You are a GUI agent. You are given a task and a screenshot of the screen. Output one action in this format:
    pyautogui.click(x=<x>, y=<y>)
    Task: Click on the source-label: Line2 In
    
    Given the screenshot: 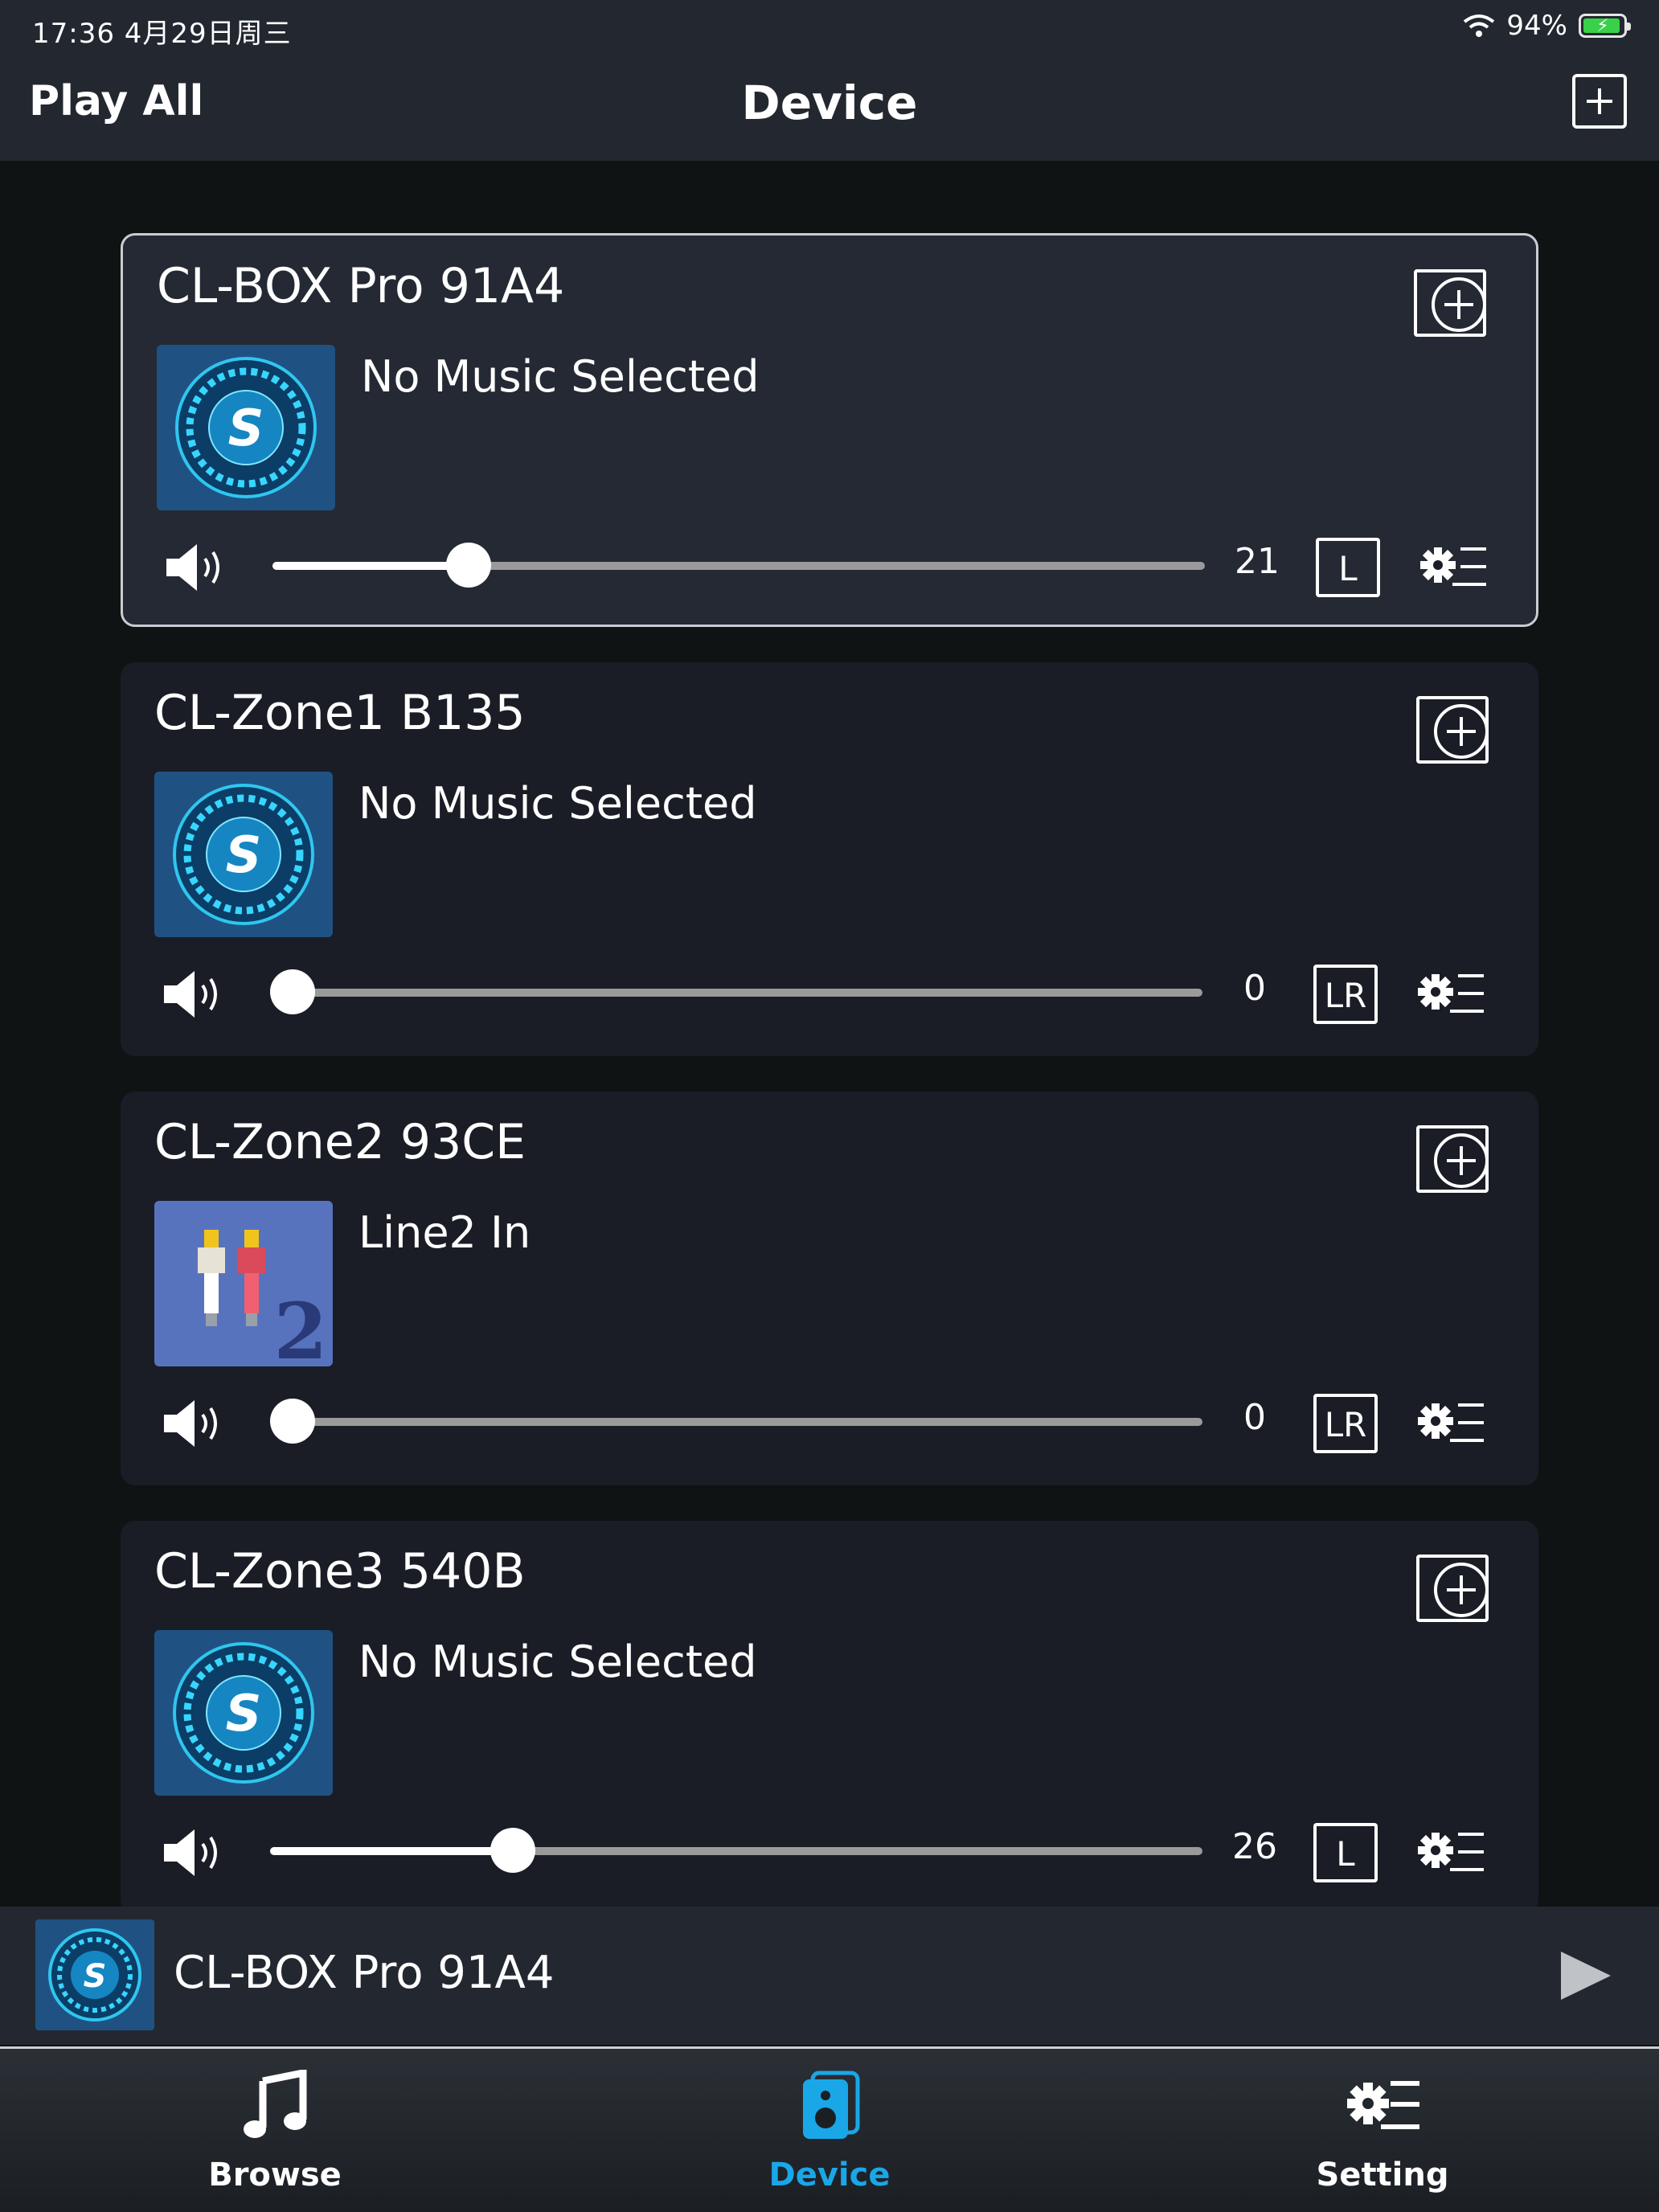 What is the action you would take?
    pyautogui.click(x=444, y=1232)
    